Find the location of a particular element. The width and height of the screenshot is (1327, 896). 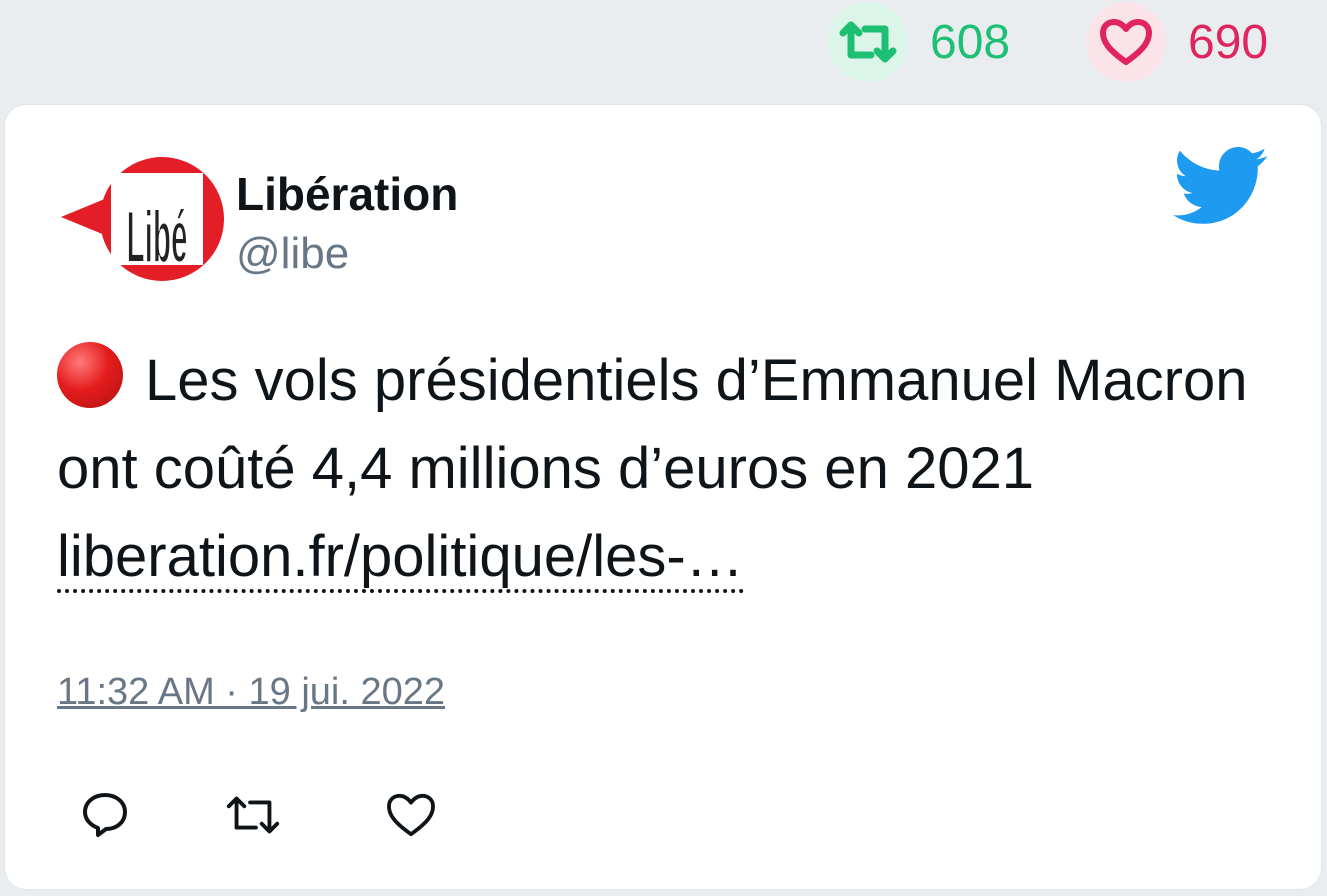

retweet-stat: 608 is located at coordinates (919, 42).